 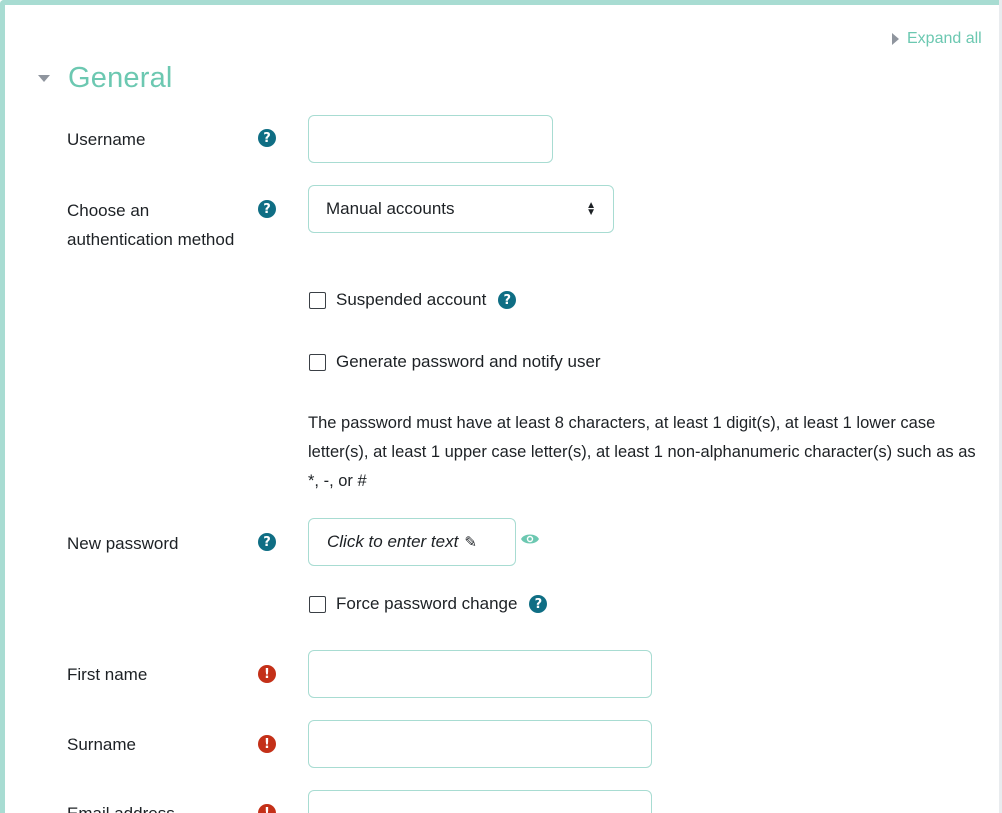 I want to click on new-password-editable: Click to enter text ✎, so click(x=412, y=542).